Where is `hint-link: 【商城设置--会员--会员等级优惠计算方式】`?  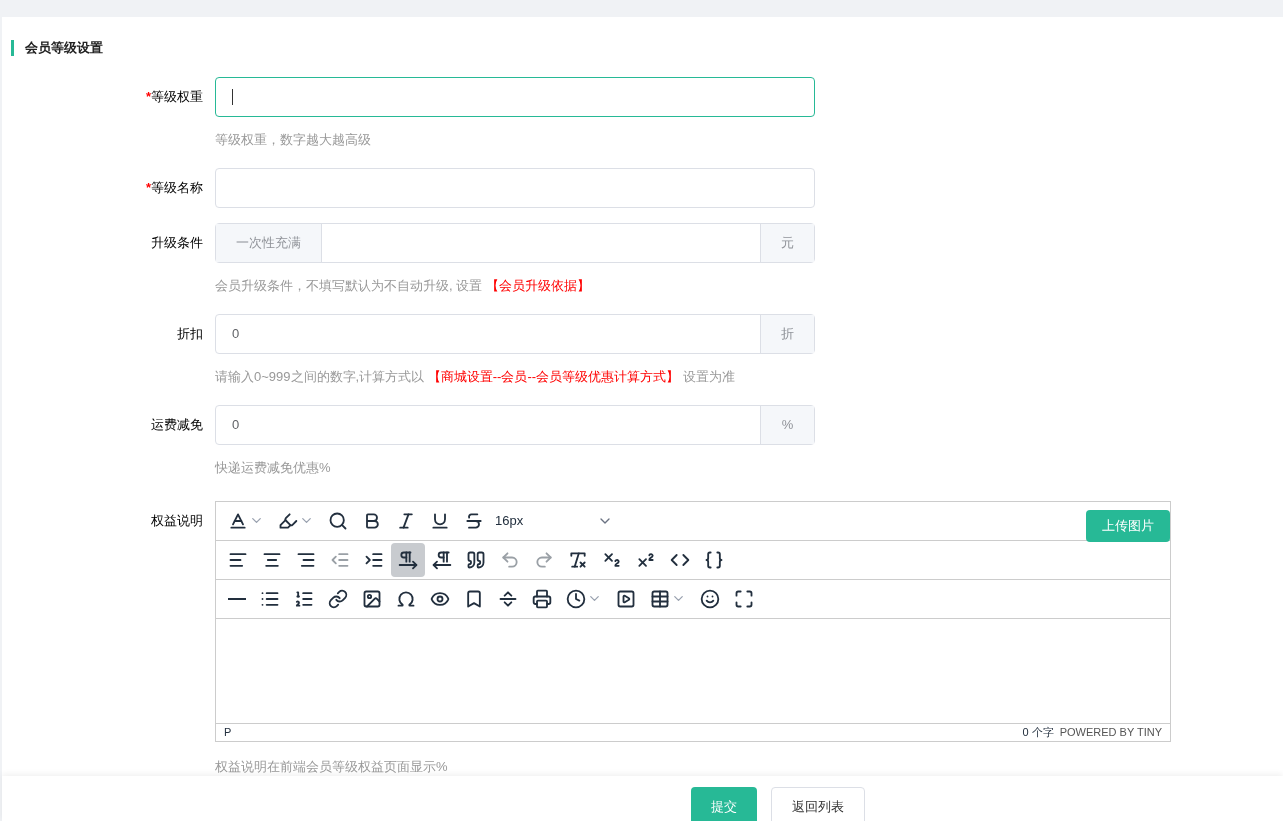 hint-link: 【商城设置--会员--会员等级优惠计算方式】 is located at coordinates (553, 376).